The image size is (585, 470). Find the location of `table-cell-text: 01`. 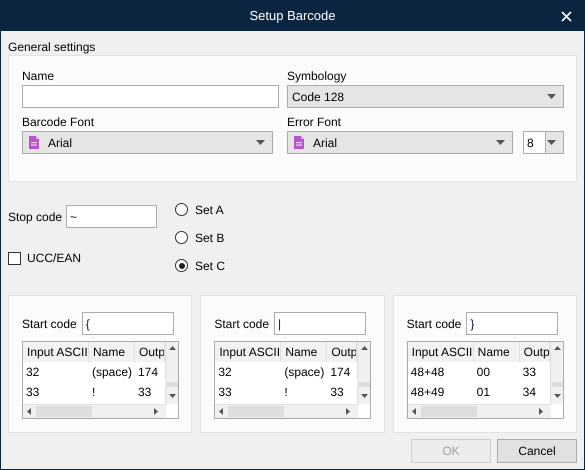

table-cell-text: 01 is located at coordinates (484, 392).